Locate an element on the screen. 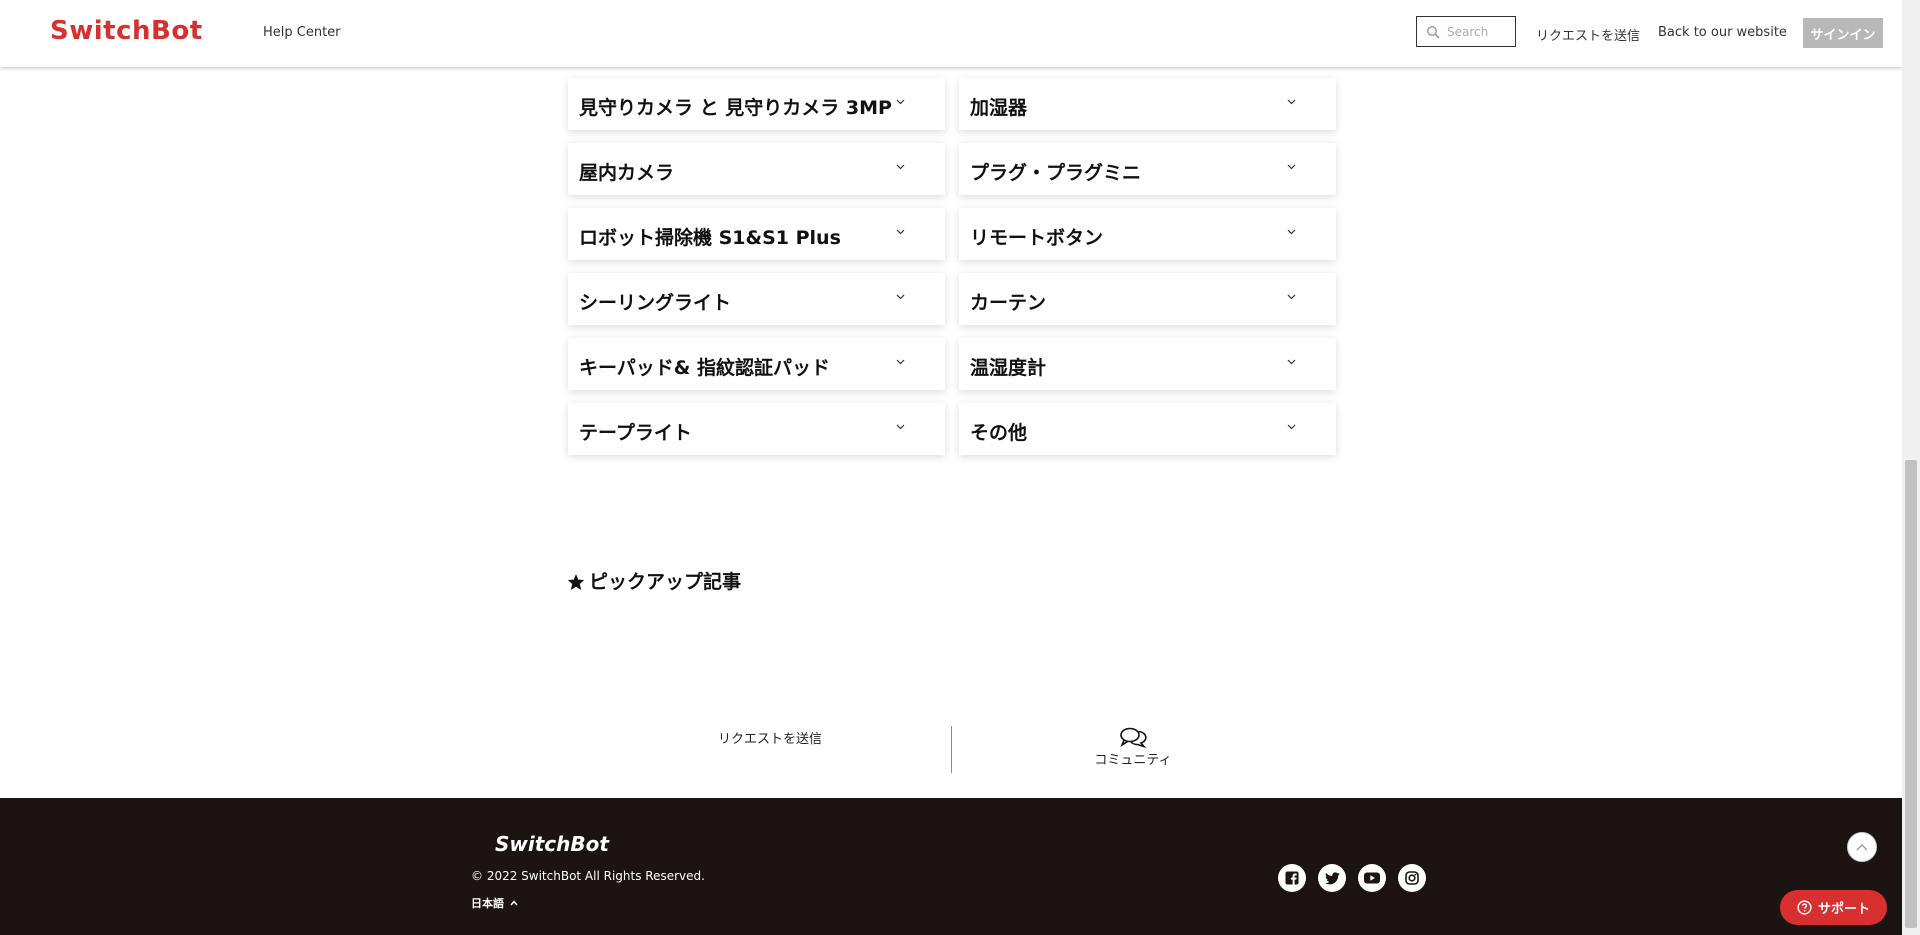 The width and height of the screenshot is (1920, 935). back-to-top-button is located at coordinates (1862, 847).